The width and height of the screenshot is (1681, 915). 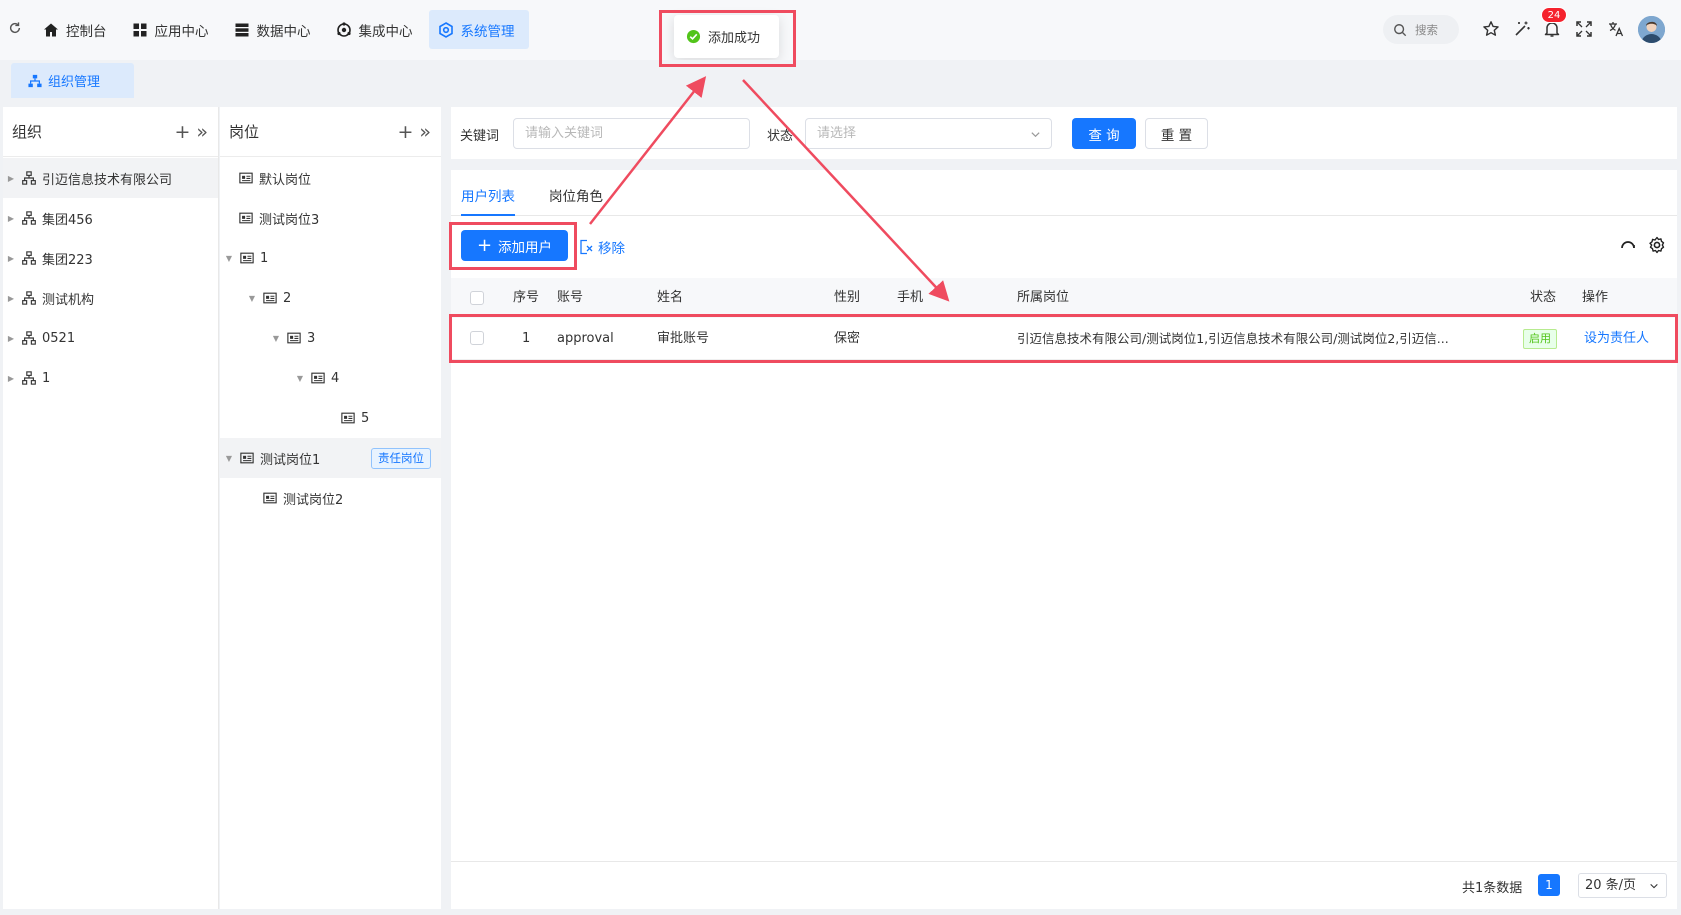 I want to click on magic-wand-icon, so click(x=1522, y=29).